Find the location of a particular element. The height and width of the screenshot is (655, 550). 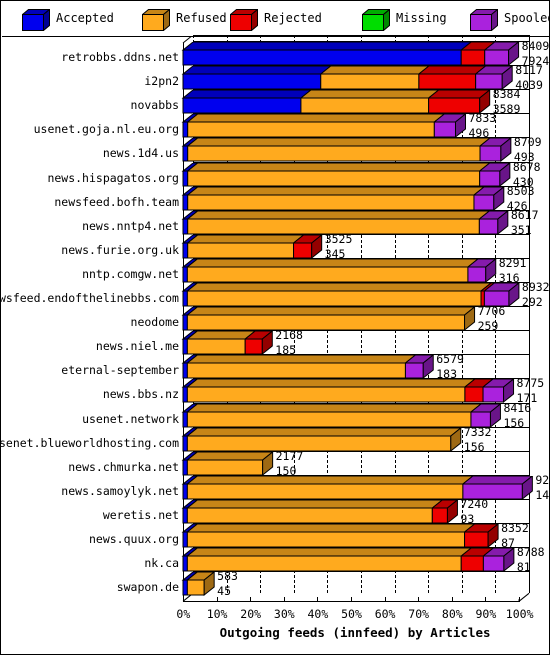

bar-value-total: 8291 is located at coordinates (512, 262).